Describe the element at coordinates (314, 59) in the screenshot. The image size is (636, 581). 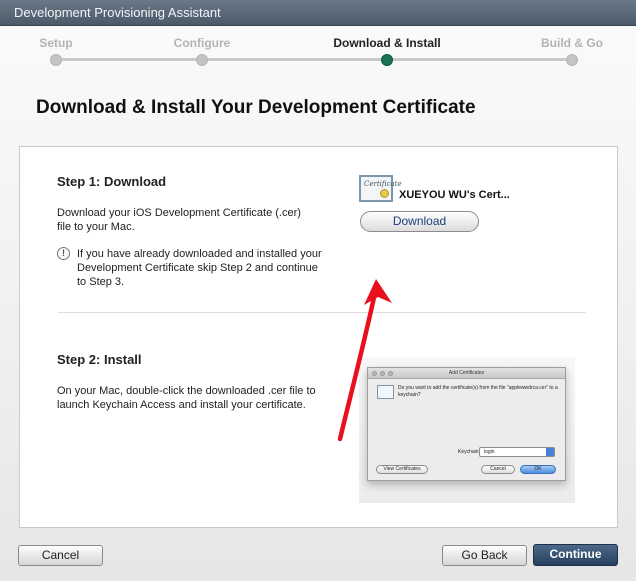
I see `progress-track` at that location.